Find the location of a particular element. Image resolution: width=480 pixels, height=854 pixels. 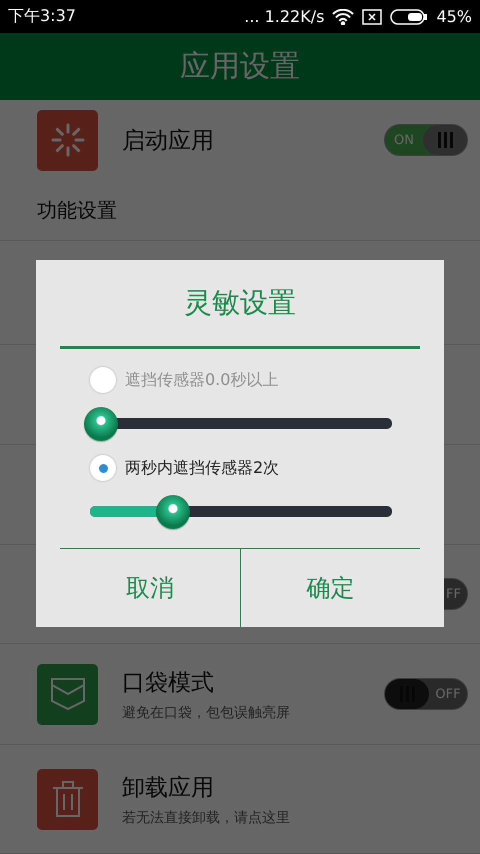

row-title: 卸载应用 is located at coordinates (168, 788).